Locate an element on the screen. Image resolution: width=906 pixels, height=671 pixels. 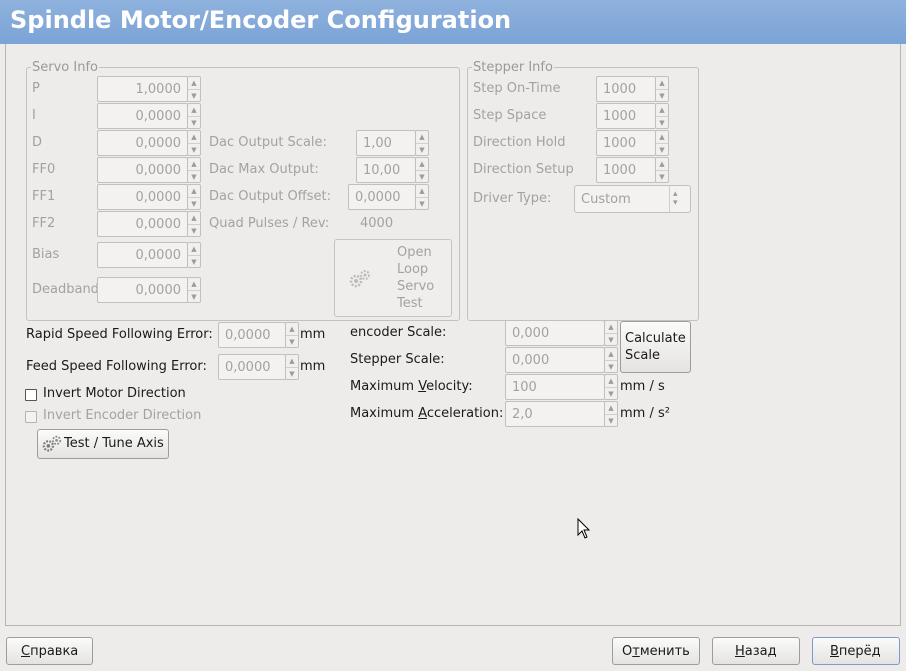
encoder-scale-spinner: ▲▼ is located at coordinates (561, 333).